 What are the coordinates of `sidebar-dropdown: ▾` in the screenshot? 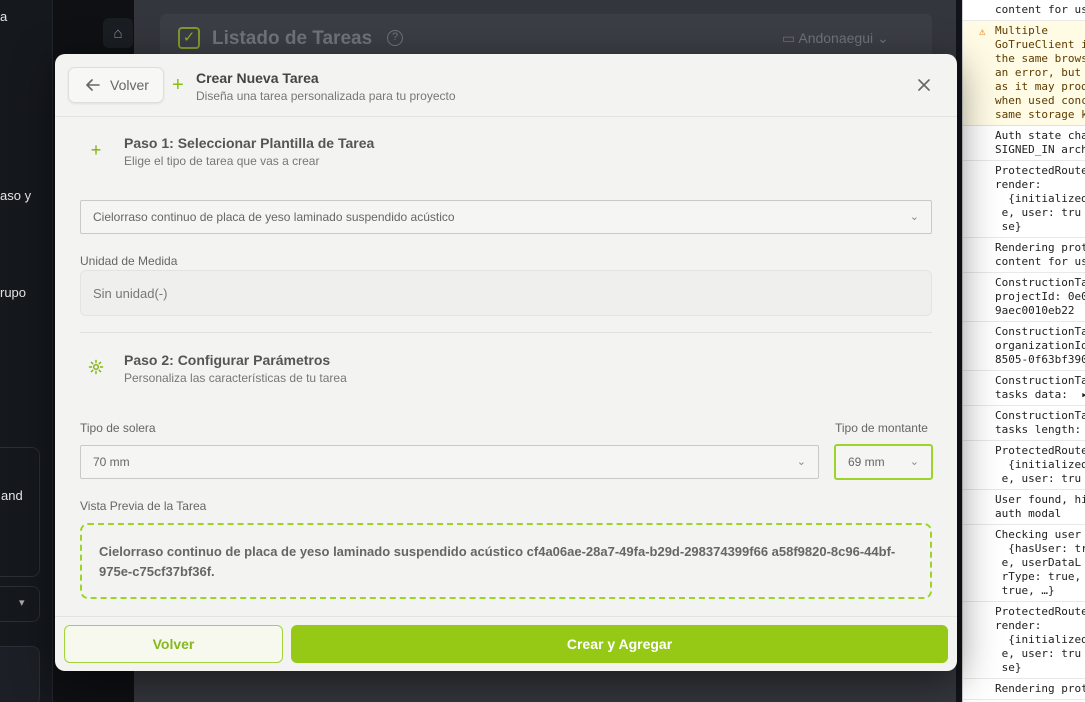 It's located at (20, 604).